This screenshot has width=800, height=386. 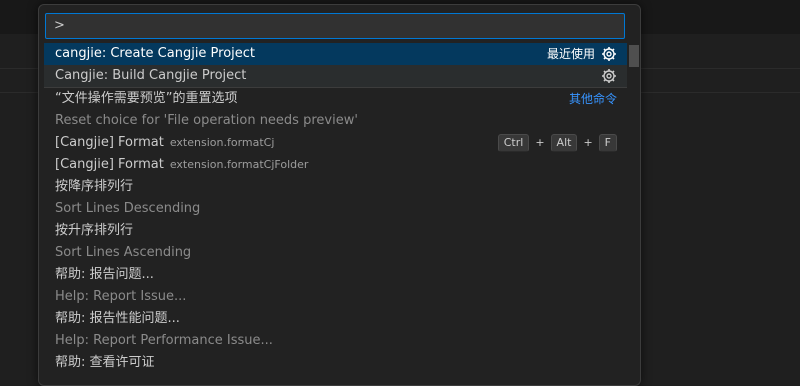 What do you see at coordinates (222, 142) in the screenshot?
I see `command-id: extension.formatCj` at bounding box center [222, 142].